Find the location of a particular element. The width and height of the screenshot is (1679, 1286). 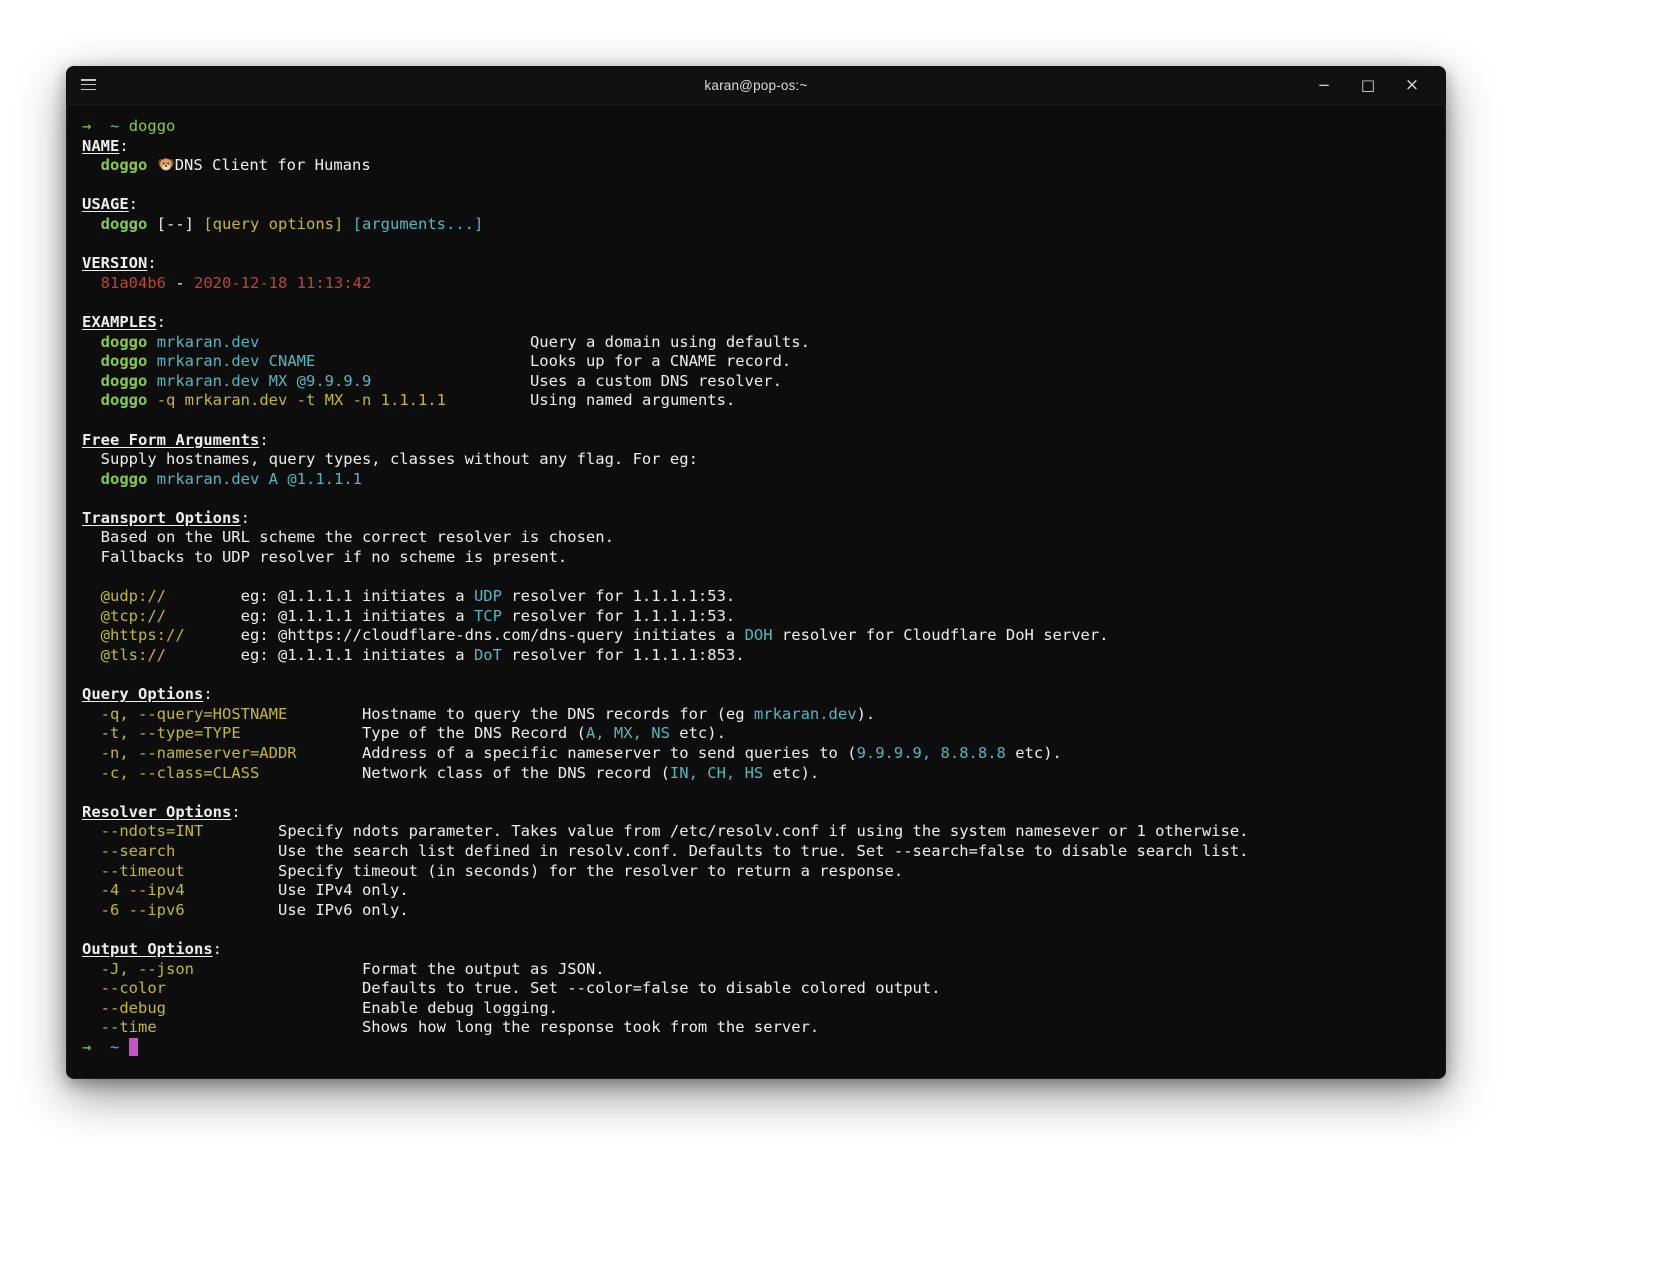

text-segment: Use IPv6 only. is located at coordinates (296, 909).